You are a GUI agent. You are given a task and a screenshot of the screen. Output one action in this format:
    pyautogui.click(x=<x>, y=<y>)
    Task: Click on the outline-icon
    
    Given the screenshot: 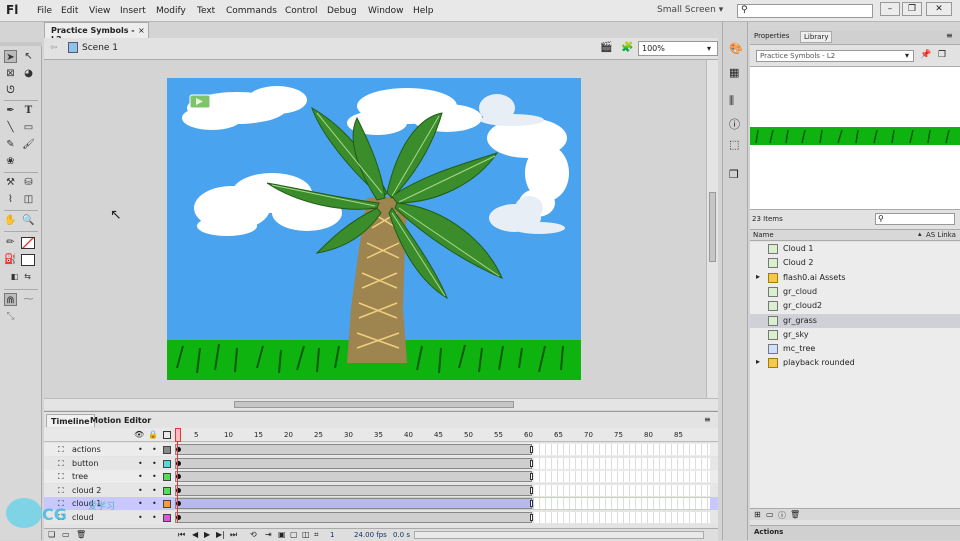 What is the action you would take?
    pyautogui.click(x=167, y=435)
    